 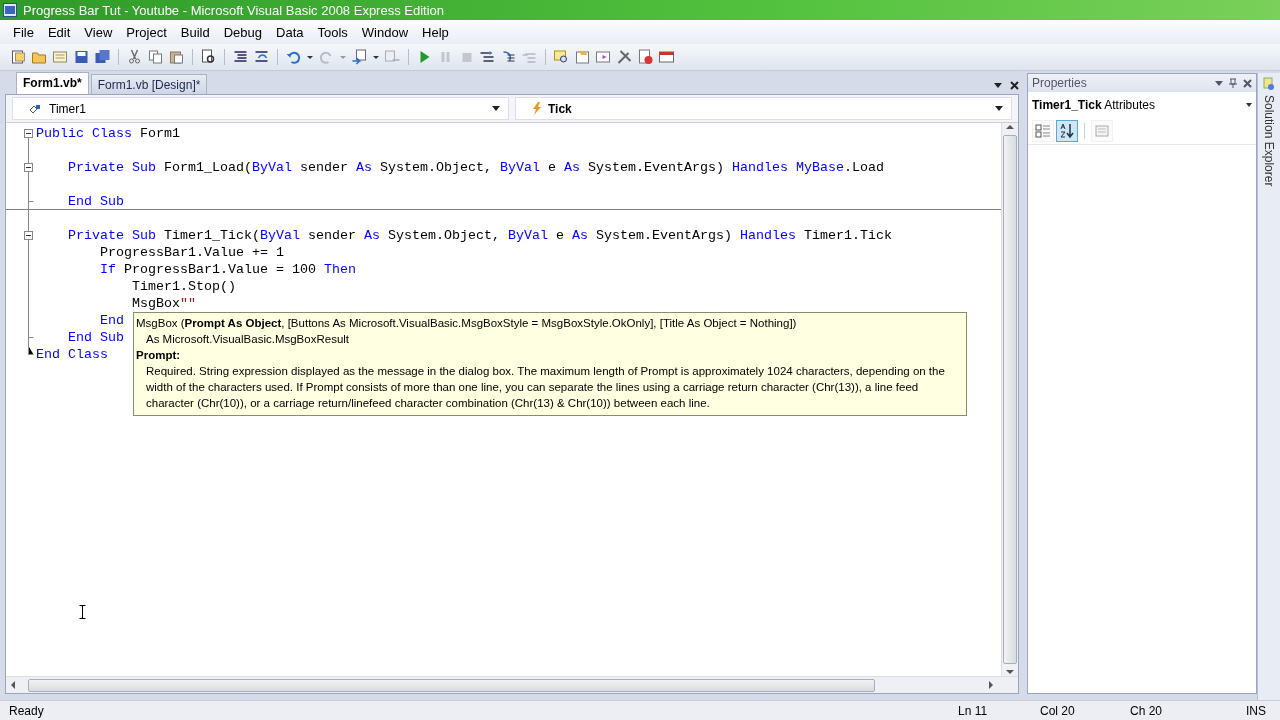 What do you see at coordinates (475, 167) in the screenshot?
I see `code-line: Private Sub Form1_Load(ByVal sender As System.Object, ByVal e As System.EventArgs) Handles MyBase.Load` at bounding box center [475, 167].